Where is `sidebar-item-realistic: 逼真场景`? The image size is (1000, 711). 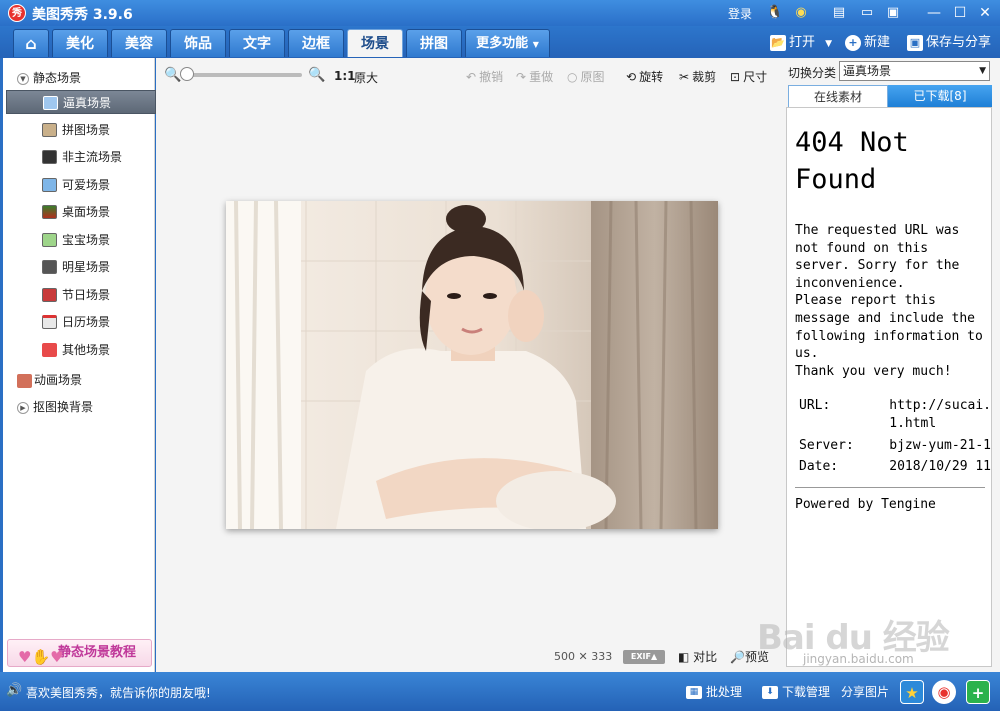 sidebar-item-realistic: 逼真场景 is located at coordinates (81, 102).